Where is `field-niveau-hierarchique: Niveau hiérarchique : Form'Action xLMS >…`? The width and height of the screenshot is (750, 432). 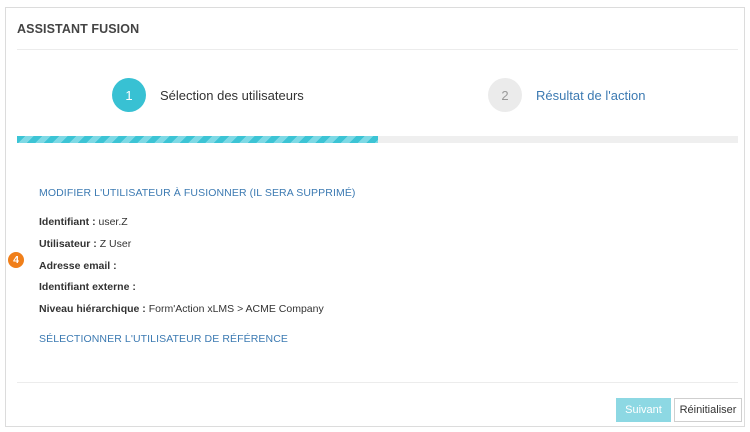 field-niveau-hierarchique: Niveau hiérarchique : Form'Action xLMS >… is located at coordinates (181, 309).